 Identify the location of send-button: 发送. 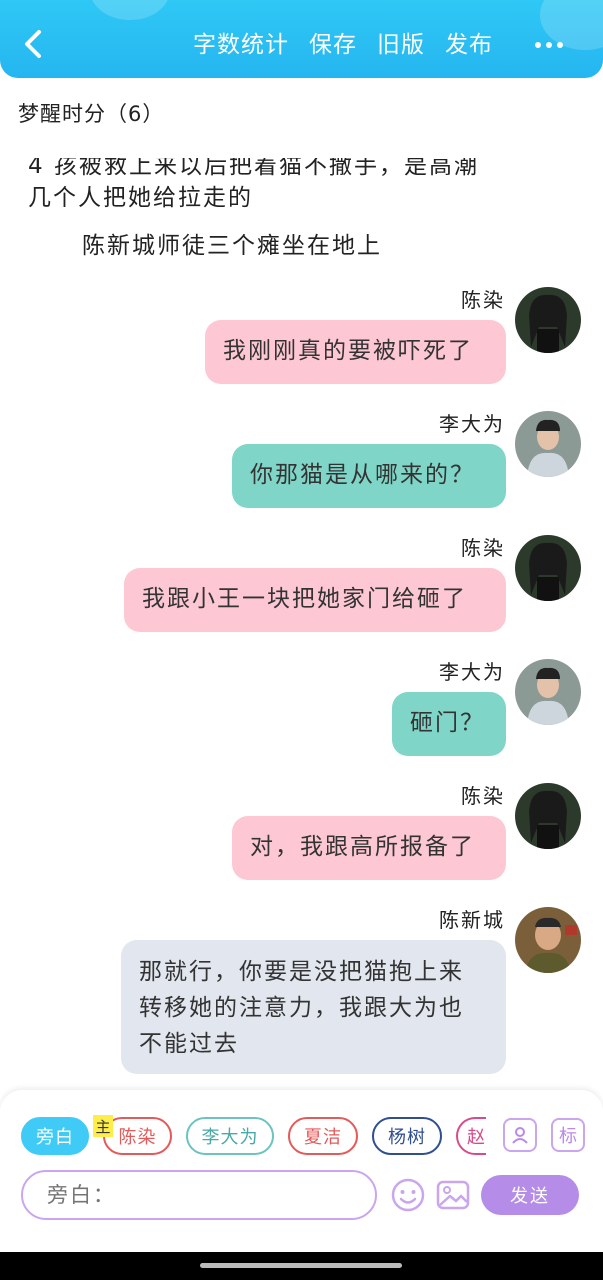
(530, 1195).